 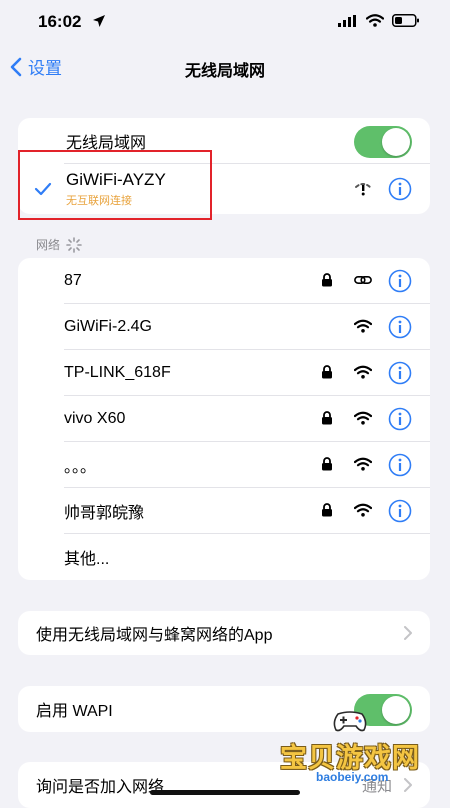 I want to click on navigation-bar: 设置 无线局域网, so click(x=225, y=68).